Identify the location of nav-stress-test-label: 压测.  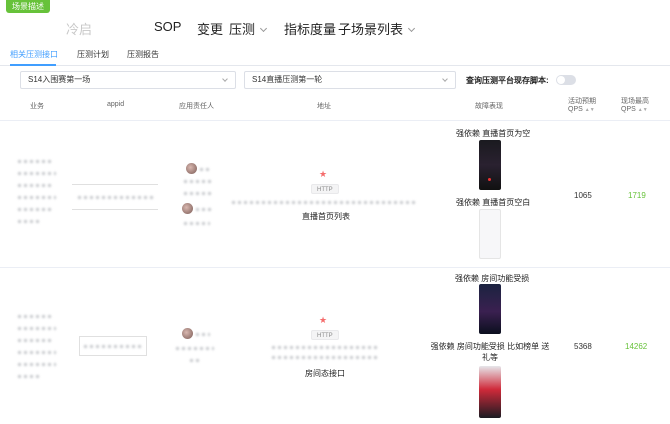
(242, 29).